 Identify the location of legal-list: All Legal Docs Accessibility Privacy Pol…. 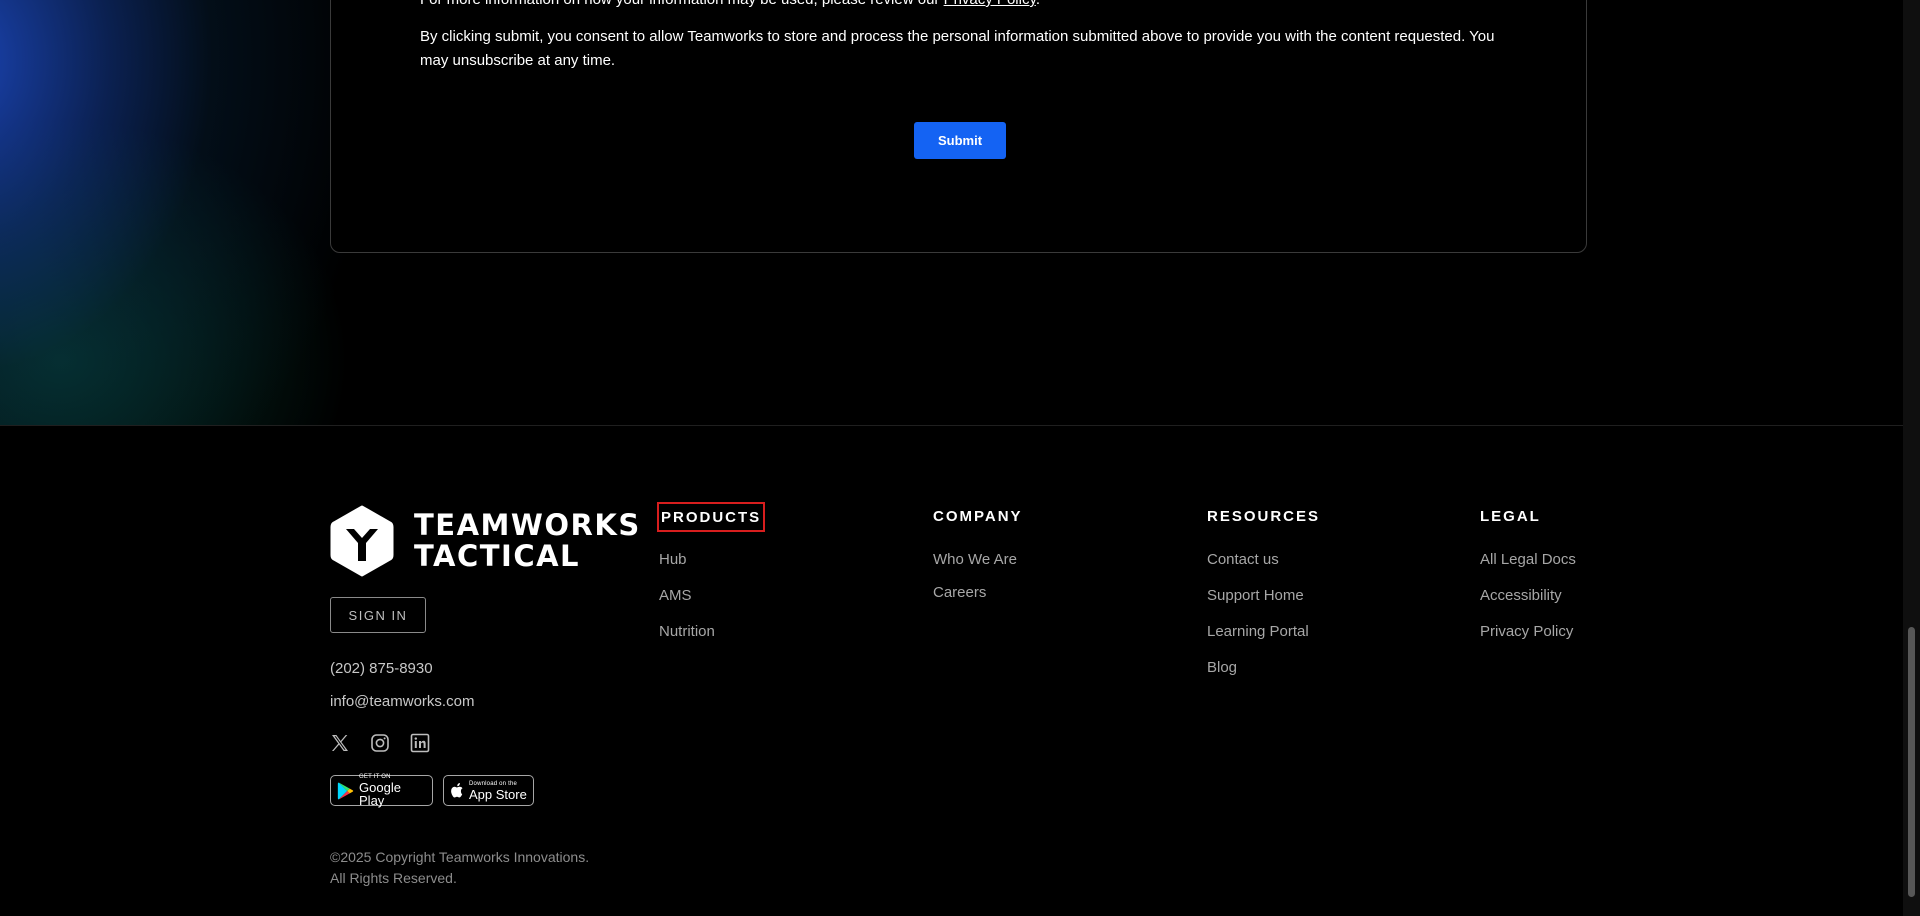
(1528, 605).